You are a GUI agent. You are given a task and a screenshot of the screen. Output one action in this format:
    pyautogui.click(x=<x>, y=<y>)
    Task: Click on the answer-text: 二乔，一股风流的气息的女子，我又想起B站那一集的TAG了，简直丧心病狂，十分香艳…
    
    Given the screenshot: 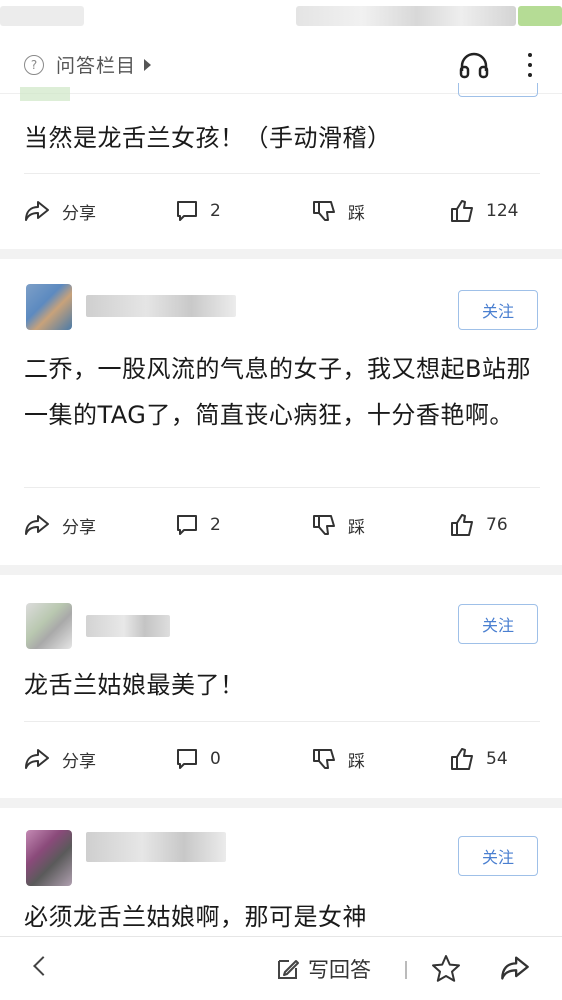 What is the action you would take?
    pyautogui.click(x=277, y=392)
    